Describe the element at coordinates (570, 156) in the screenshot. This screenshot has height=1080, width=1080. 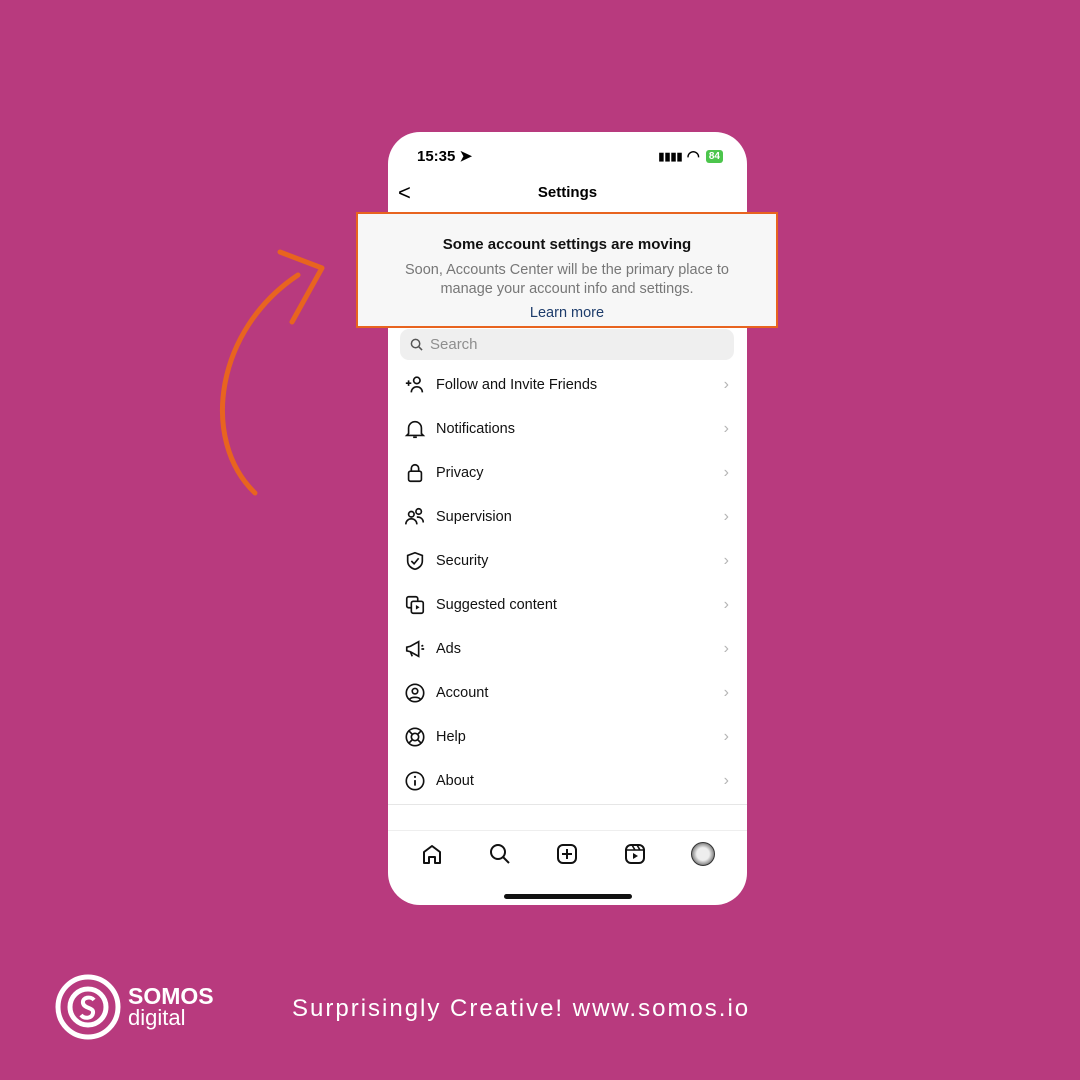
I see `status-bar: 15:35 ➤ ▮▮▮▮ ◠ 84` at that location.